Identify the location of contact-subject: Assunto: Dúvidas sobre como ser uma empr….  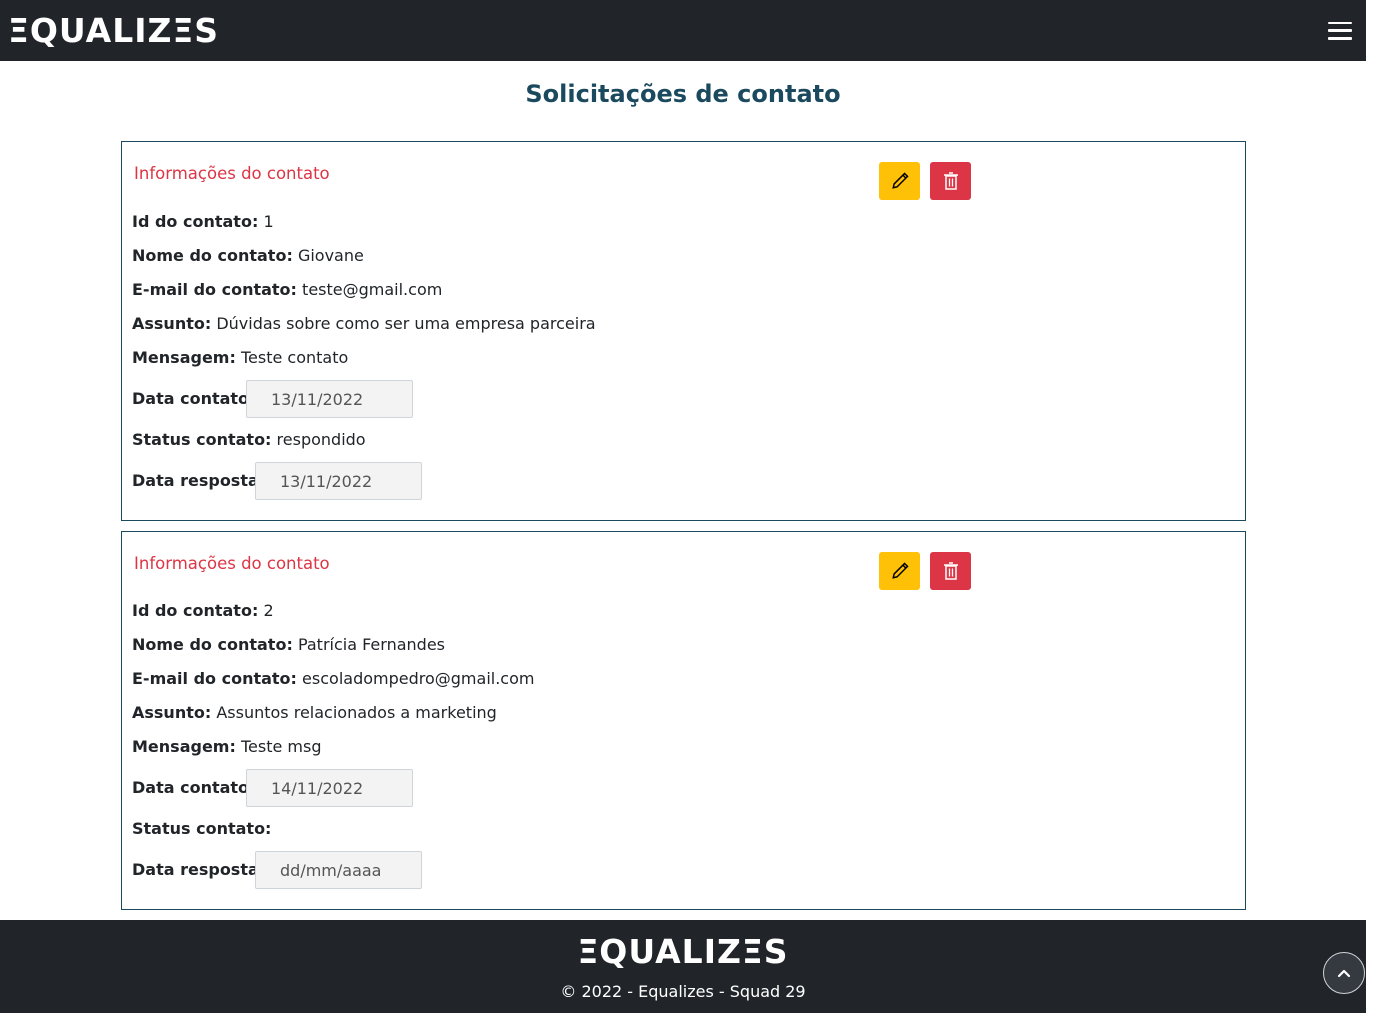
(364, 323).